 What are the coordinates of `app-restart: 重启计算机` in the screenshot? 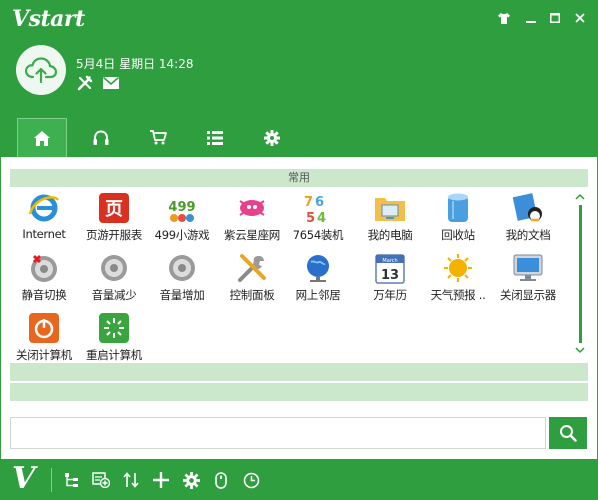 It's located at (114, 337).